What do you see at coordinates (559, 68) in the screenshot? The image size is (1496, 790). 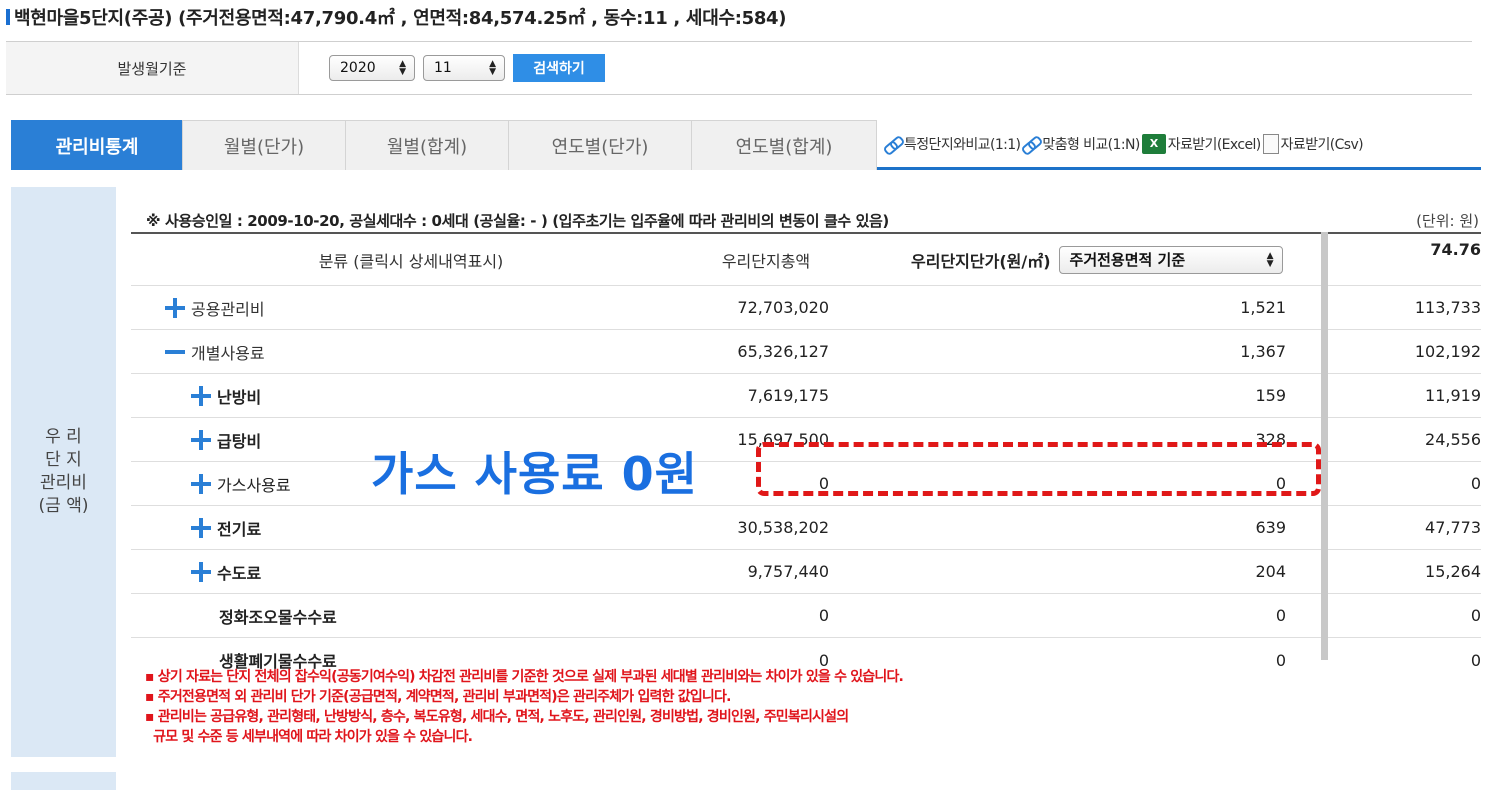 I see `search-button: 검색하기` at bounding box center [559, 68].